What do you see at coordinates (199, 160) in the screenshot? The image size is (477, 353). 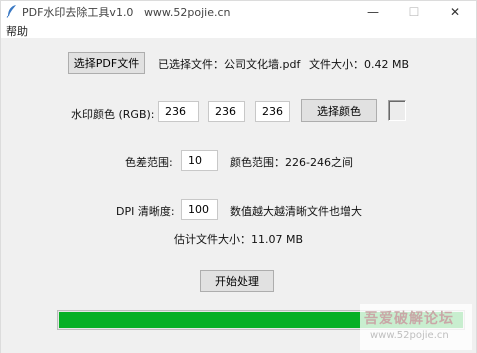 I see `tolerance-input: 10` at bounding box center [199, 160].